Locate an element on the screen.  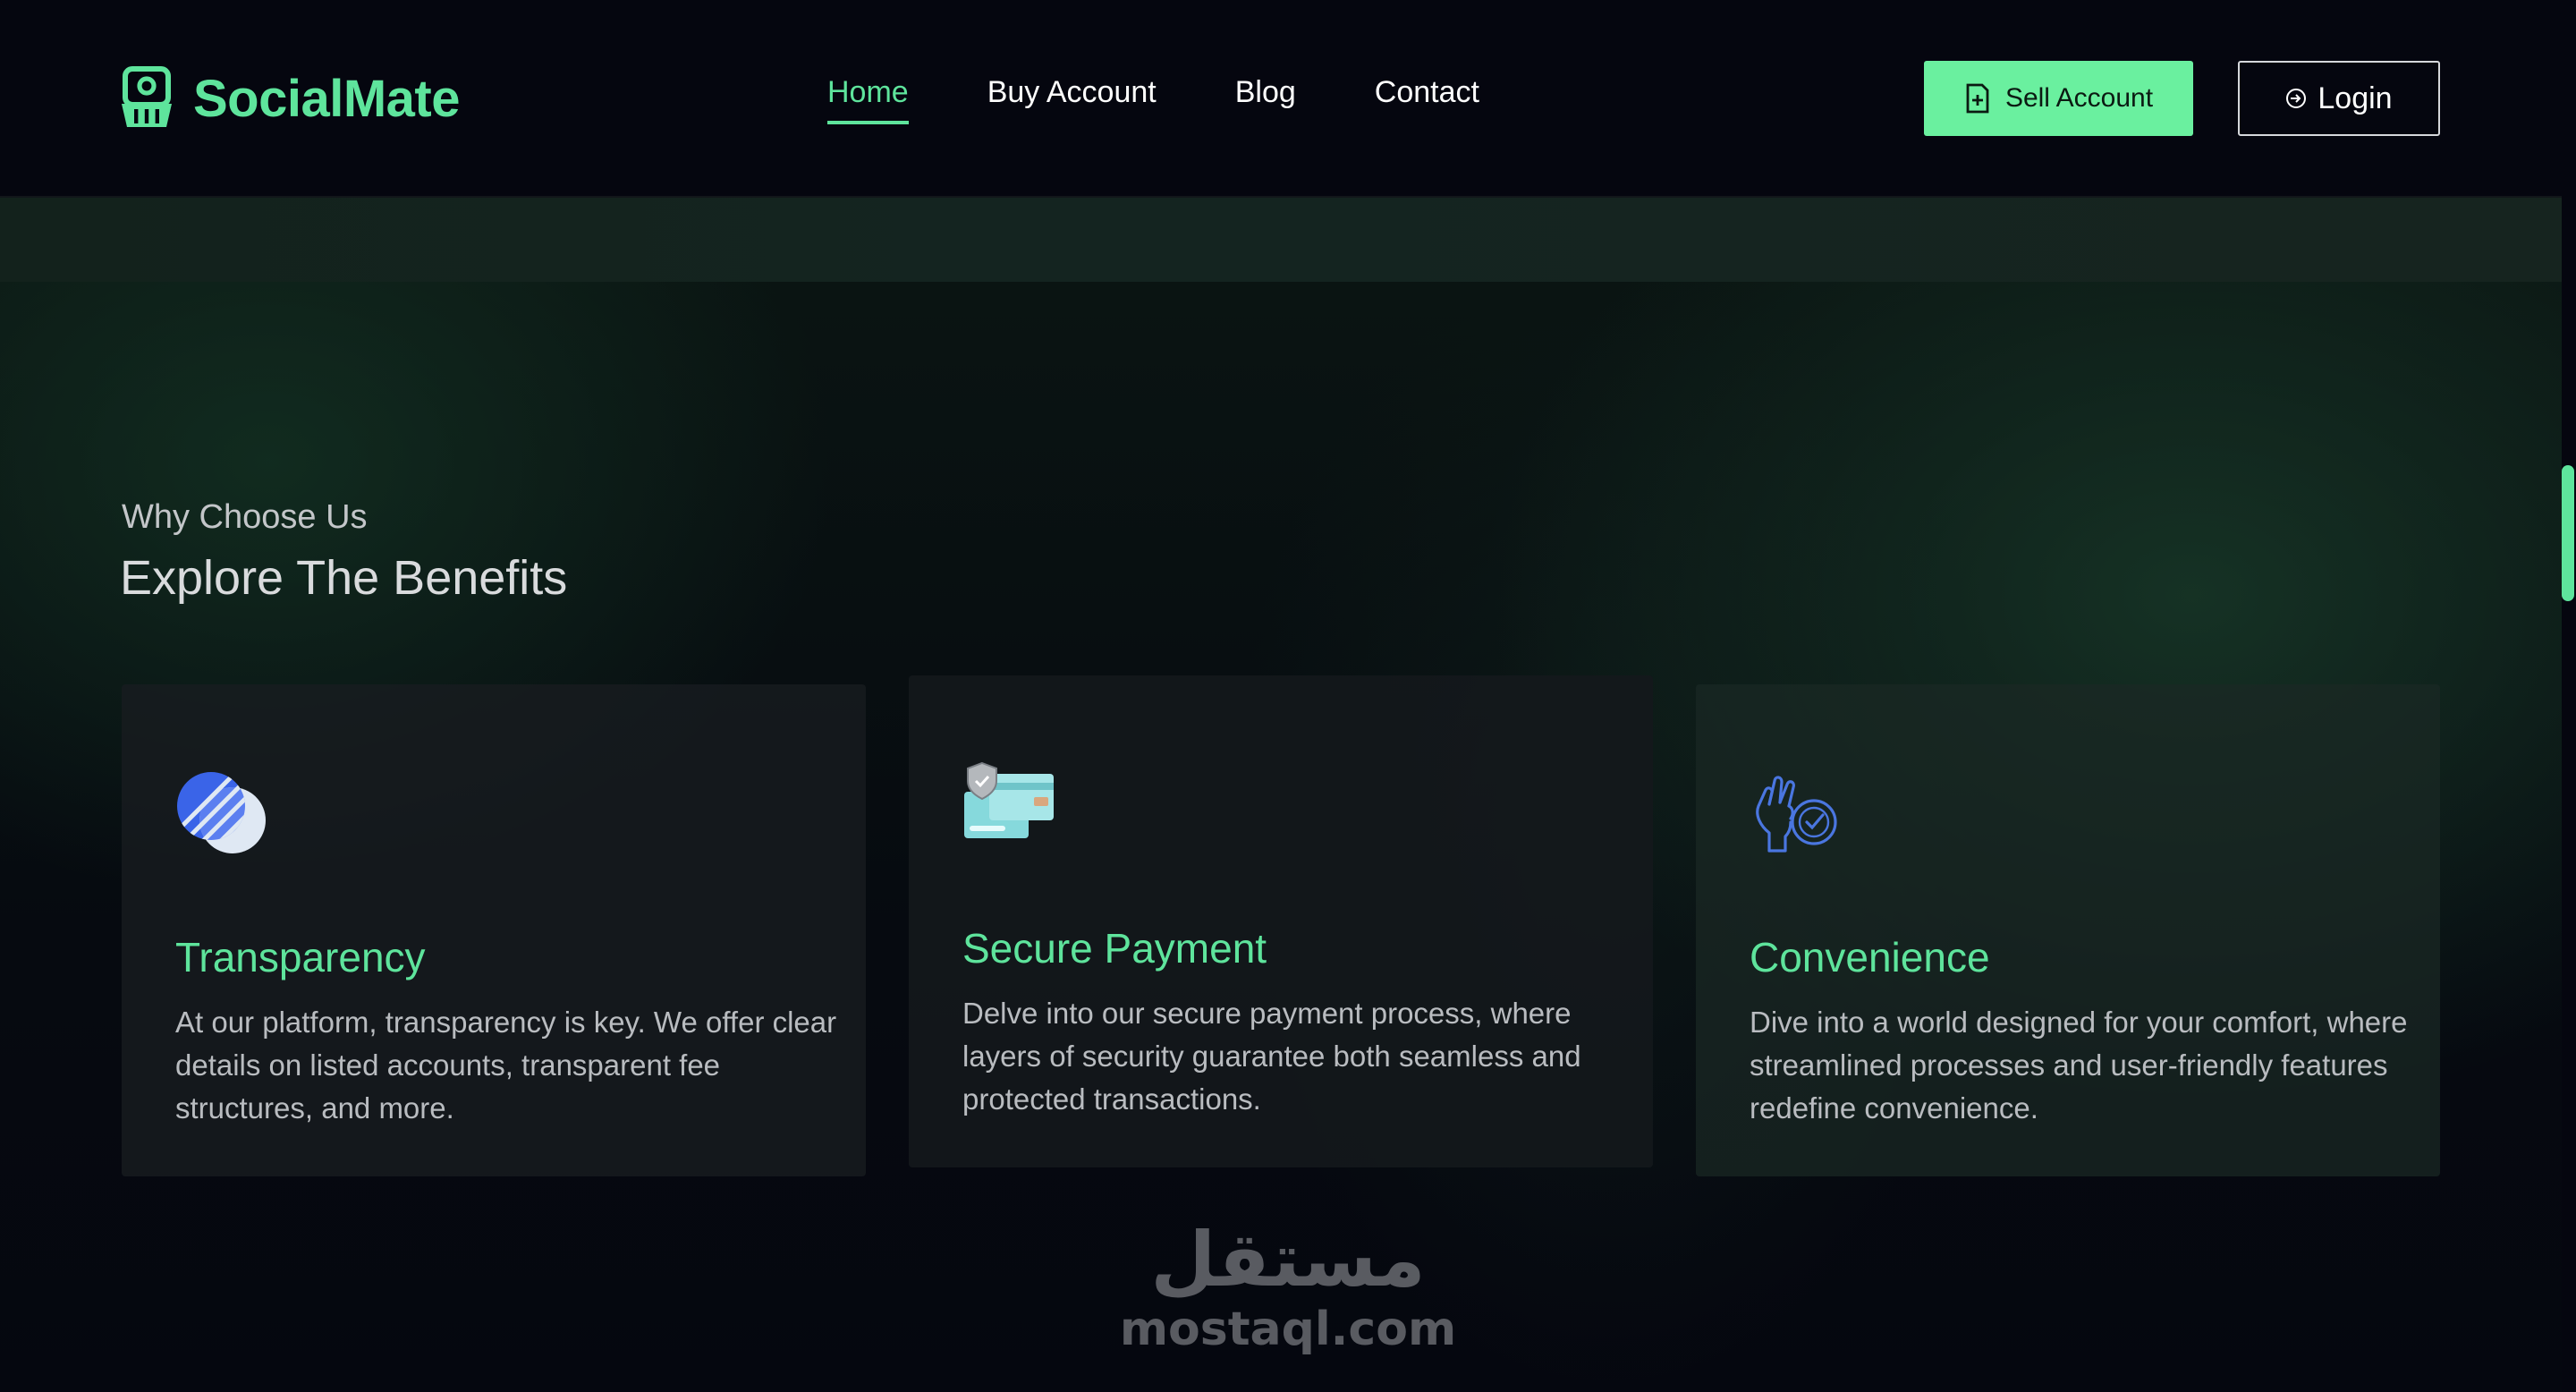
scrollbar-thumb is located at coordinates (2568, 533).